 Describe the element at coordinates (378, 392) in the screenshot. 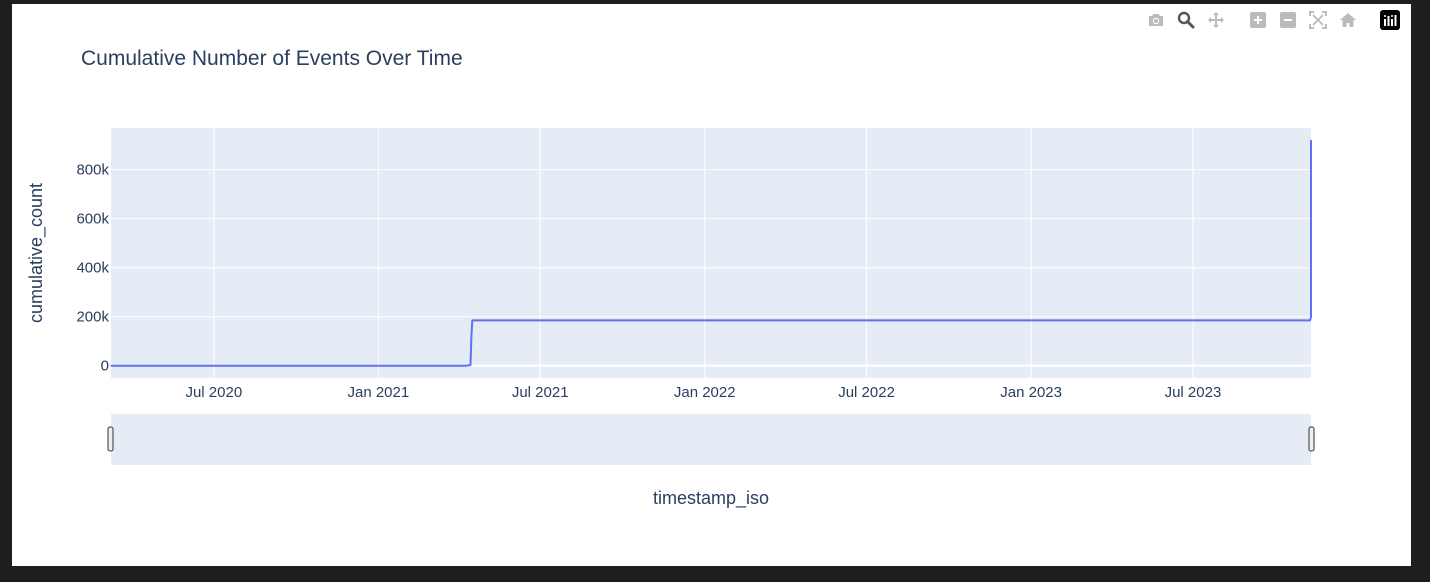

I see `x-tick-label: Jan 2021` at that location.